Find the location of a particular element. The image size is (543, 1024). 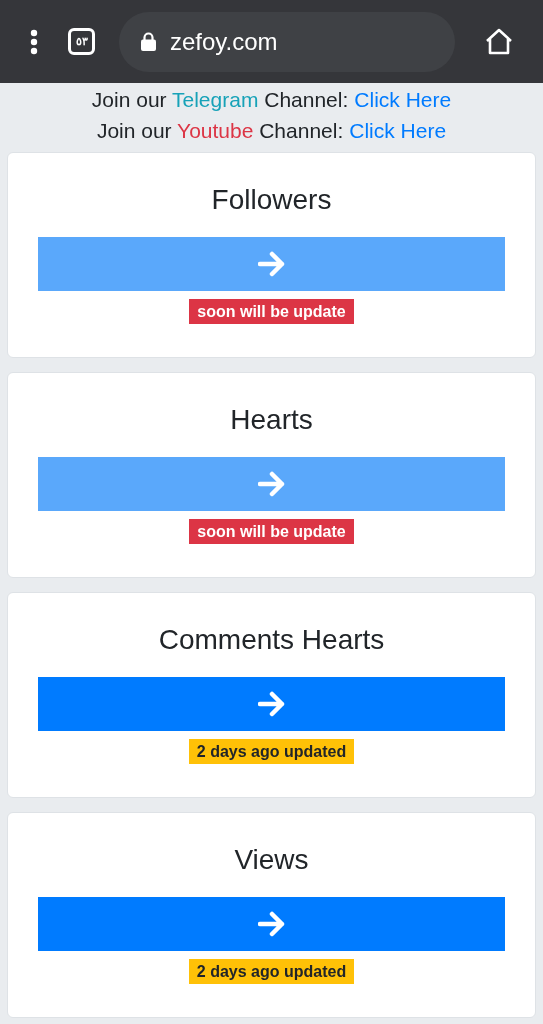

join-text: Join our Youtube Channel: is located at coordinates (220, 130).